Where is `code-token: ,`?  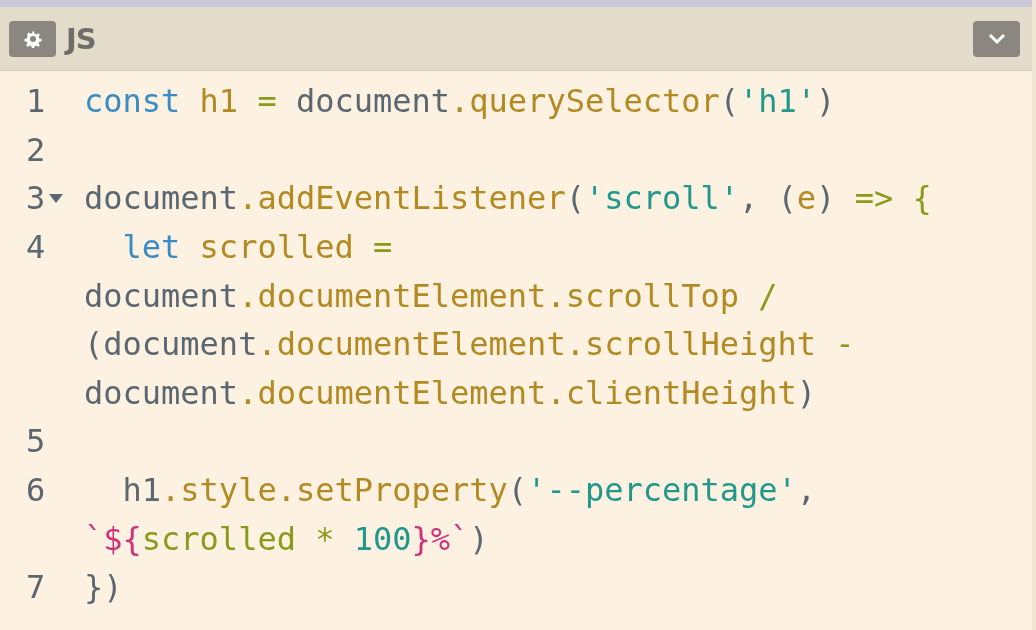
code-token: , is located at coordinates (806, 490).